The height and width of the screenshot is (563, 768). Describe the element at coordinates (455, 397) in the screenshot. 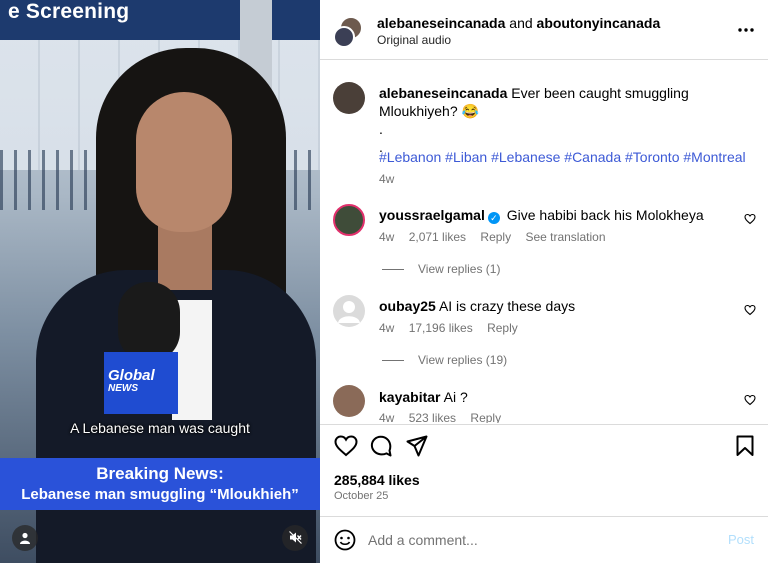

I see `comment-body: Ai ?` at that location.